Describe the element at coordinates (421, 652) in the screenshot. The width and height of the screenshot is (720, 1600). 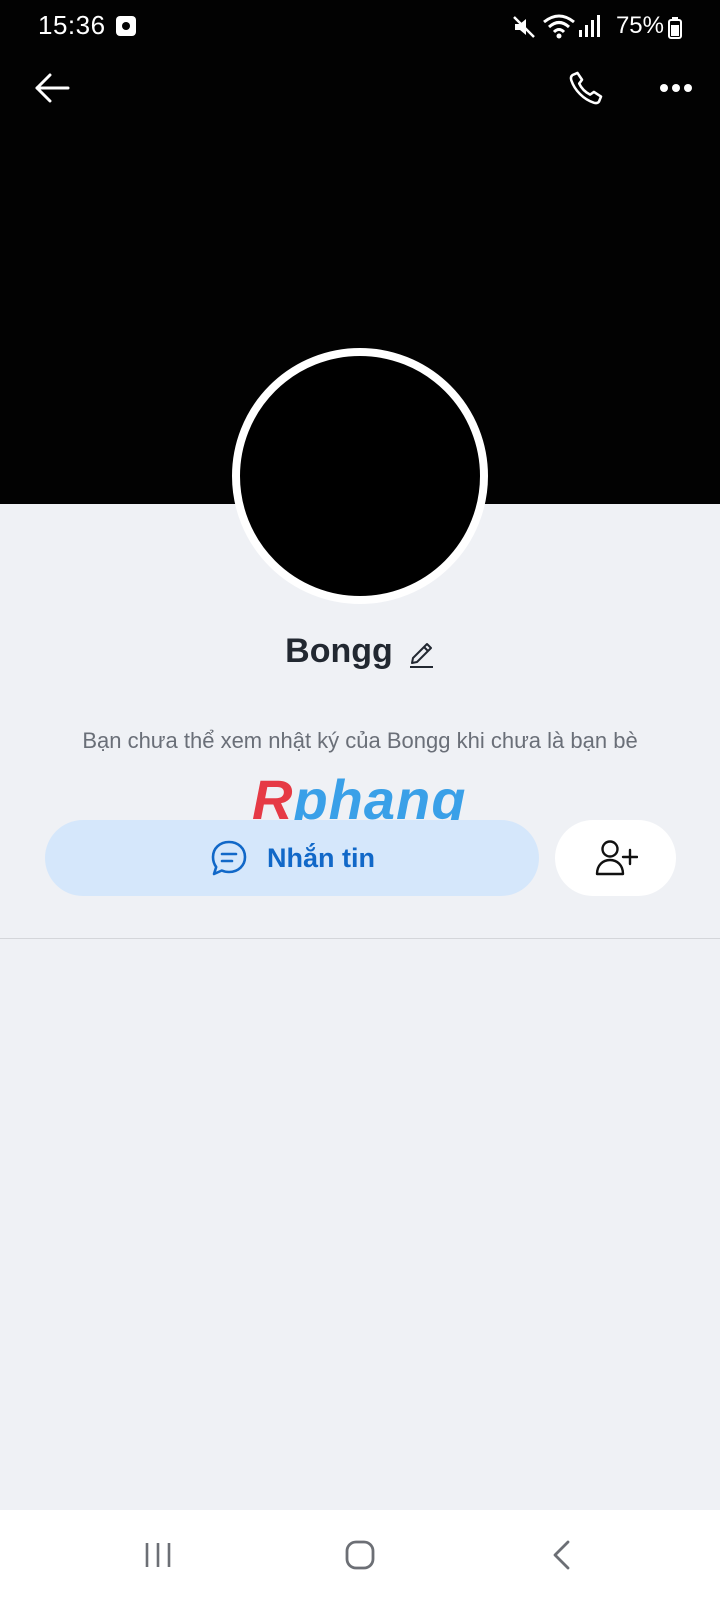
I see `pencil-icon` at that location.